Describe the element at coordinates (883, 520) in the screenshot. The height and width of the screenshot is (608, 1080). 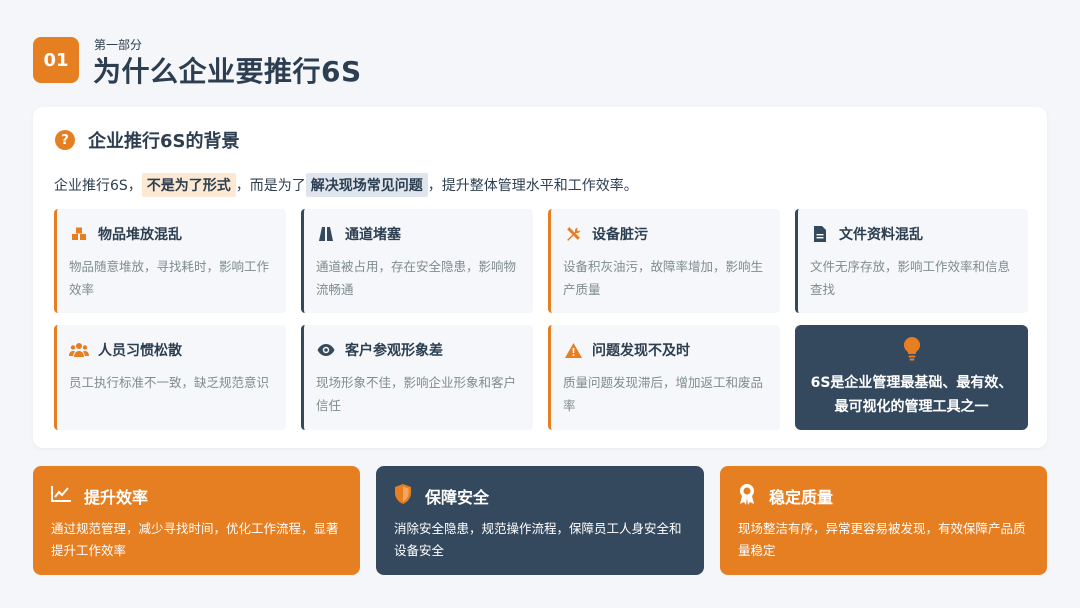
I see `benefit-card-quality: 稳定质量 现场整洁有序，异常更容易被发现，有效保障产品质量稳定` at that location.